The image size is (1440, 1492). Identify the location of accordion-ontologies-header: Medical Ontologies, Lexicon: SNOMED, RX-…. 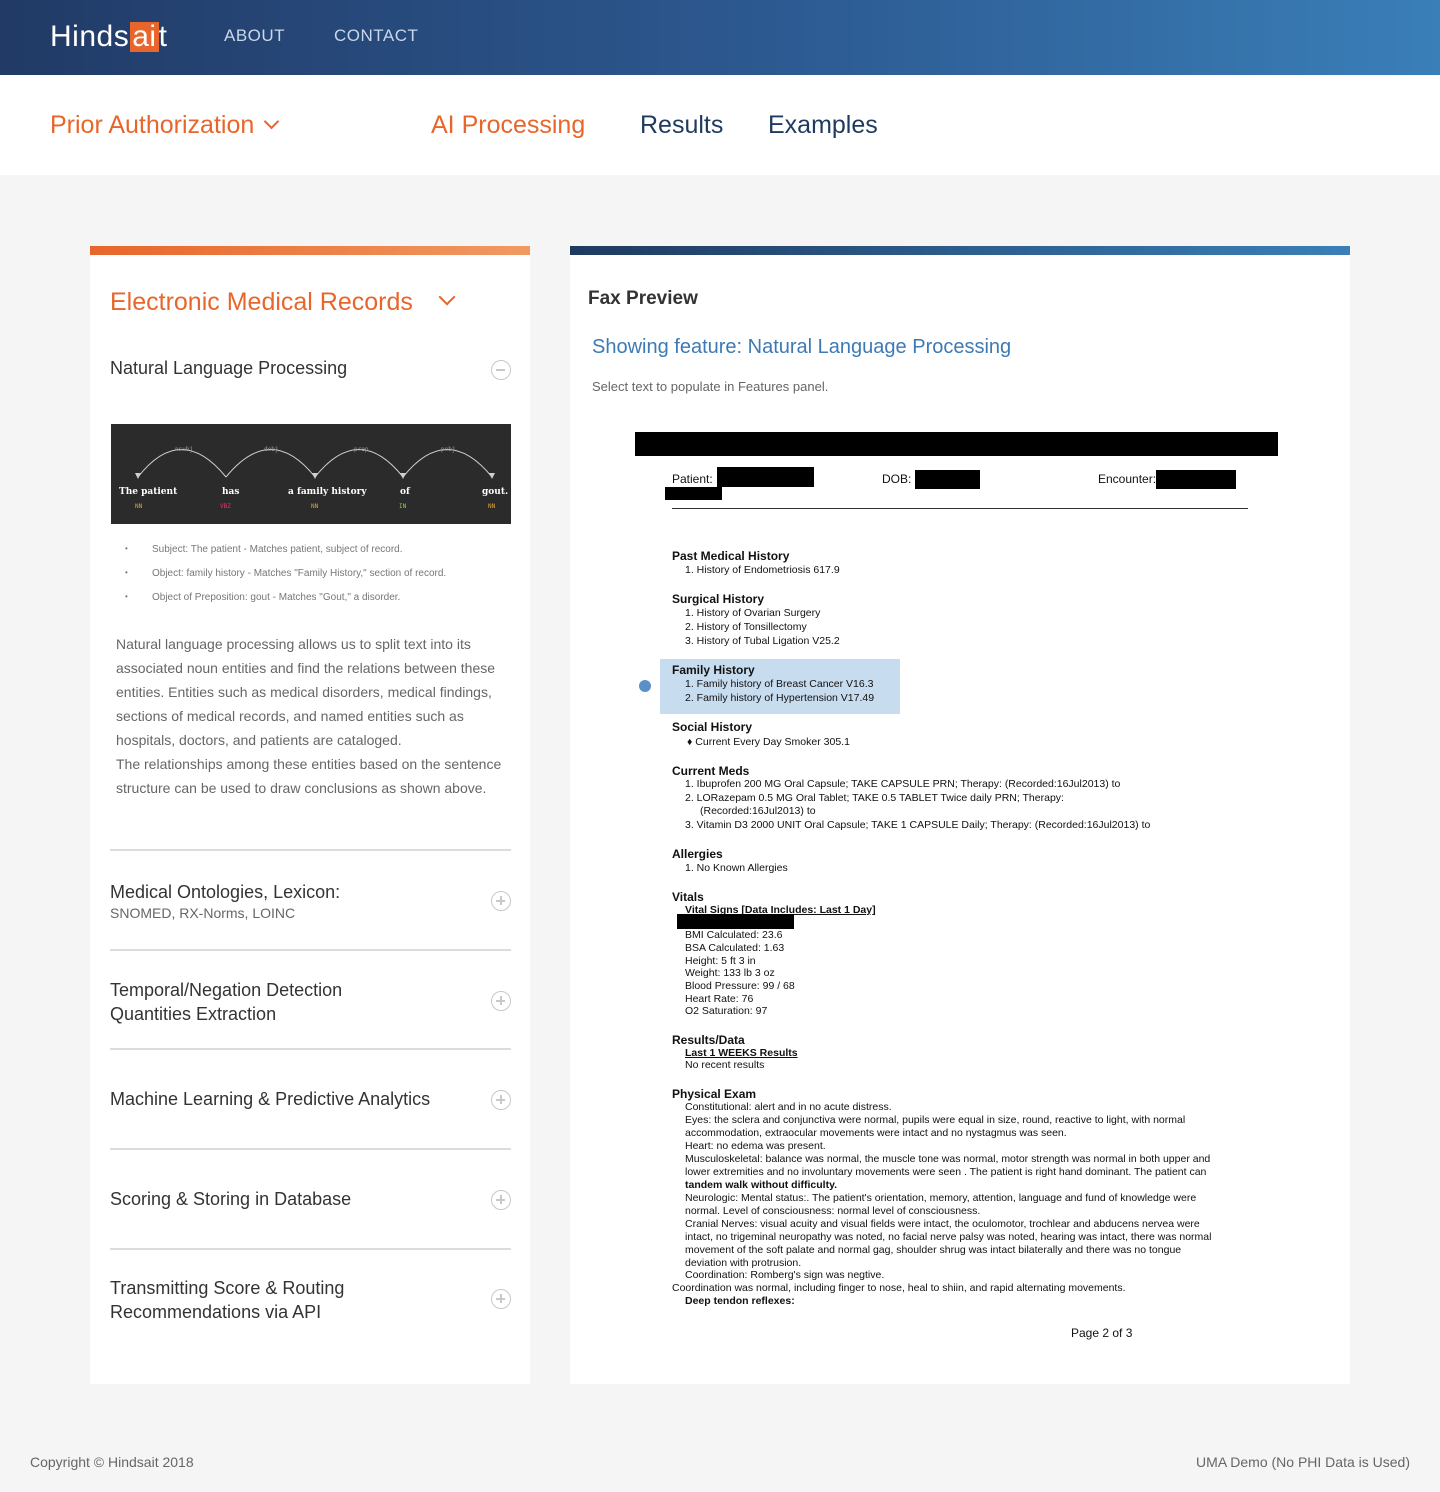
(310, 901).